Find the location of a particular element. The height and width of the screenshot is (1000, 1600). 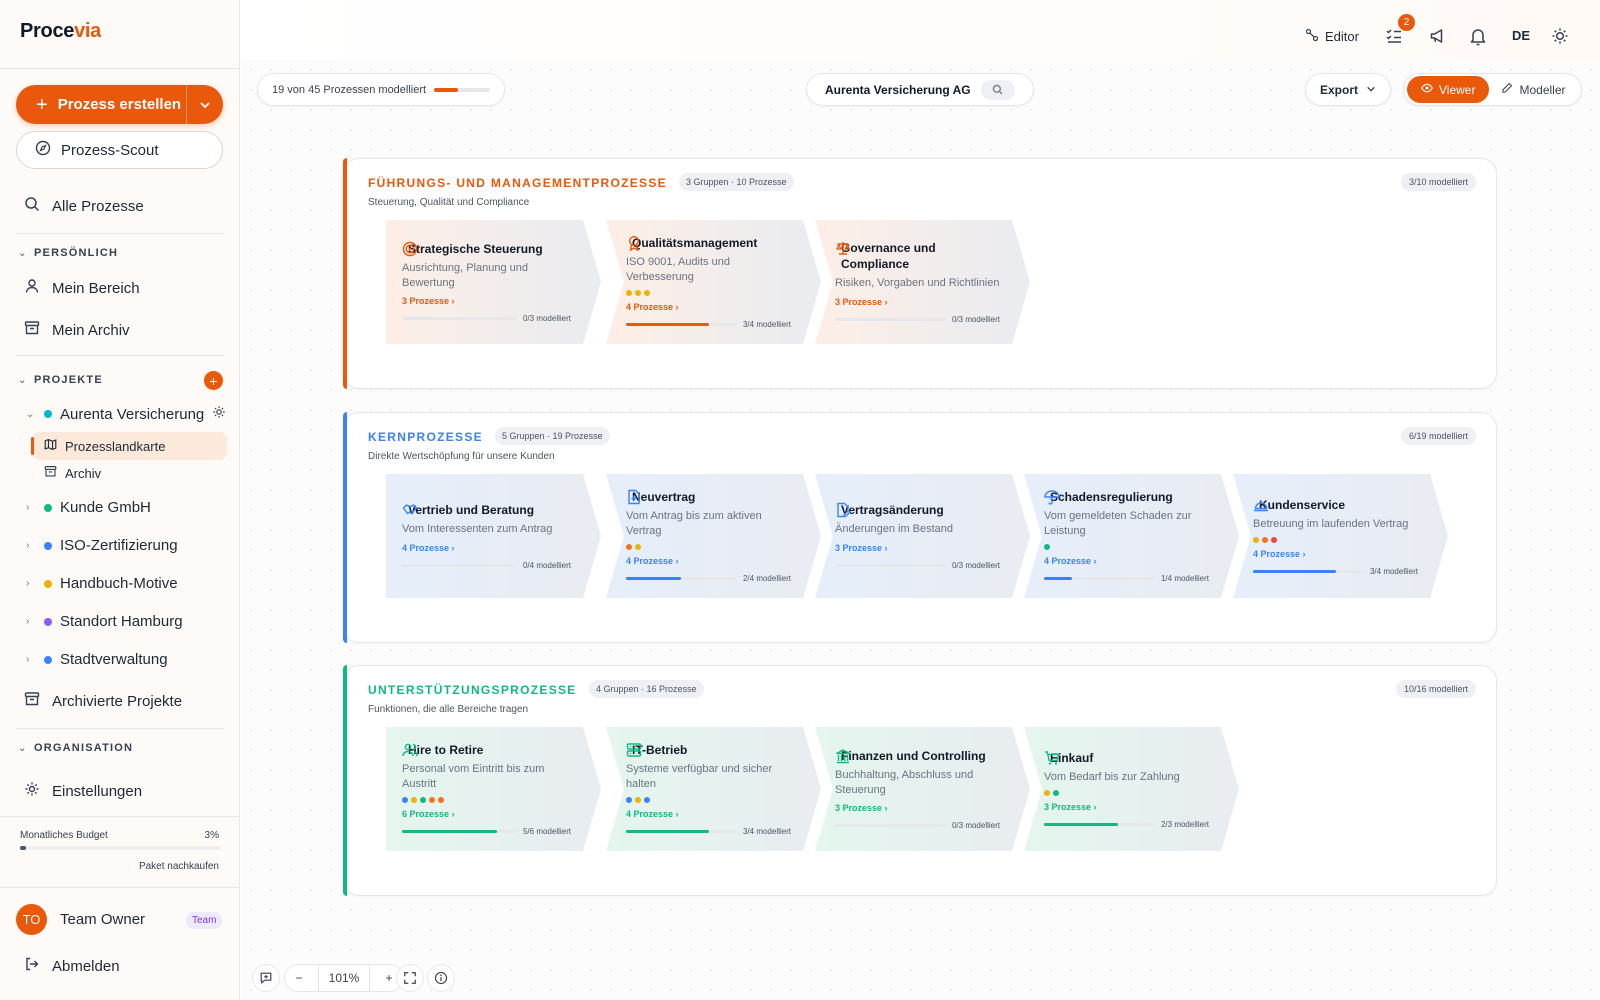

project-item-handbuch: › Handbuch-Motive is located at coordinates (102, 583).